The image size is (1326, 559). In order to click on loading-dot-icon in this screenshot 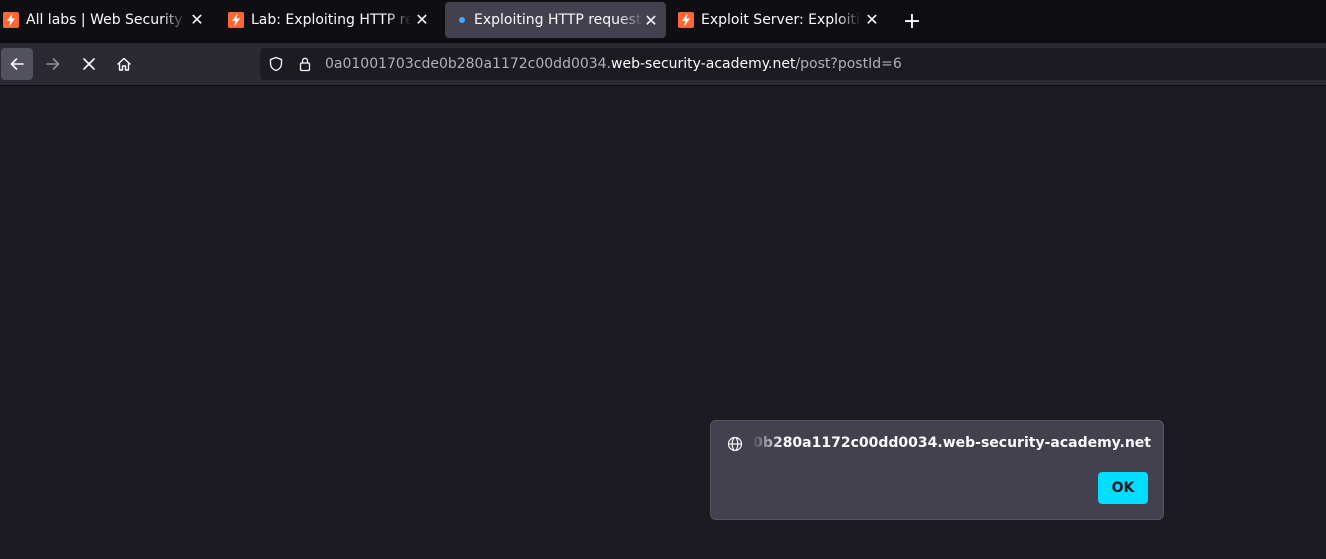, I will do `click(462, 20)`.